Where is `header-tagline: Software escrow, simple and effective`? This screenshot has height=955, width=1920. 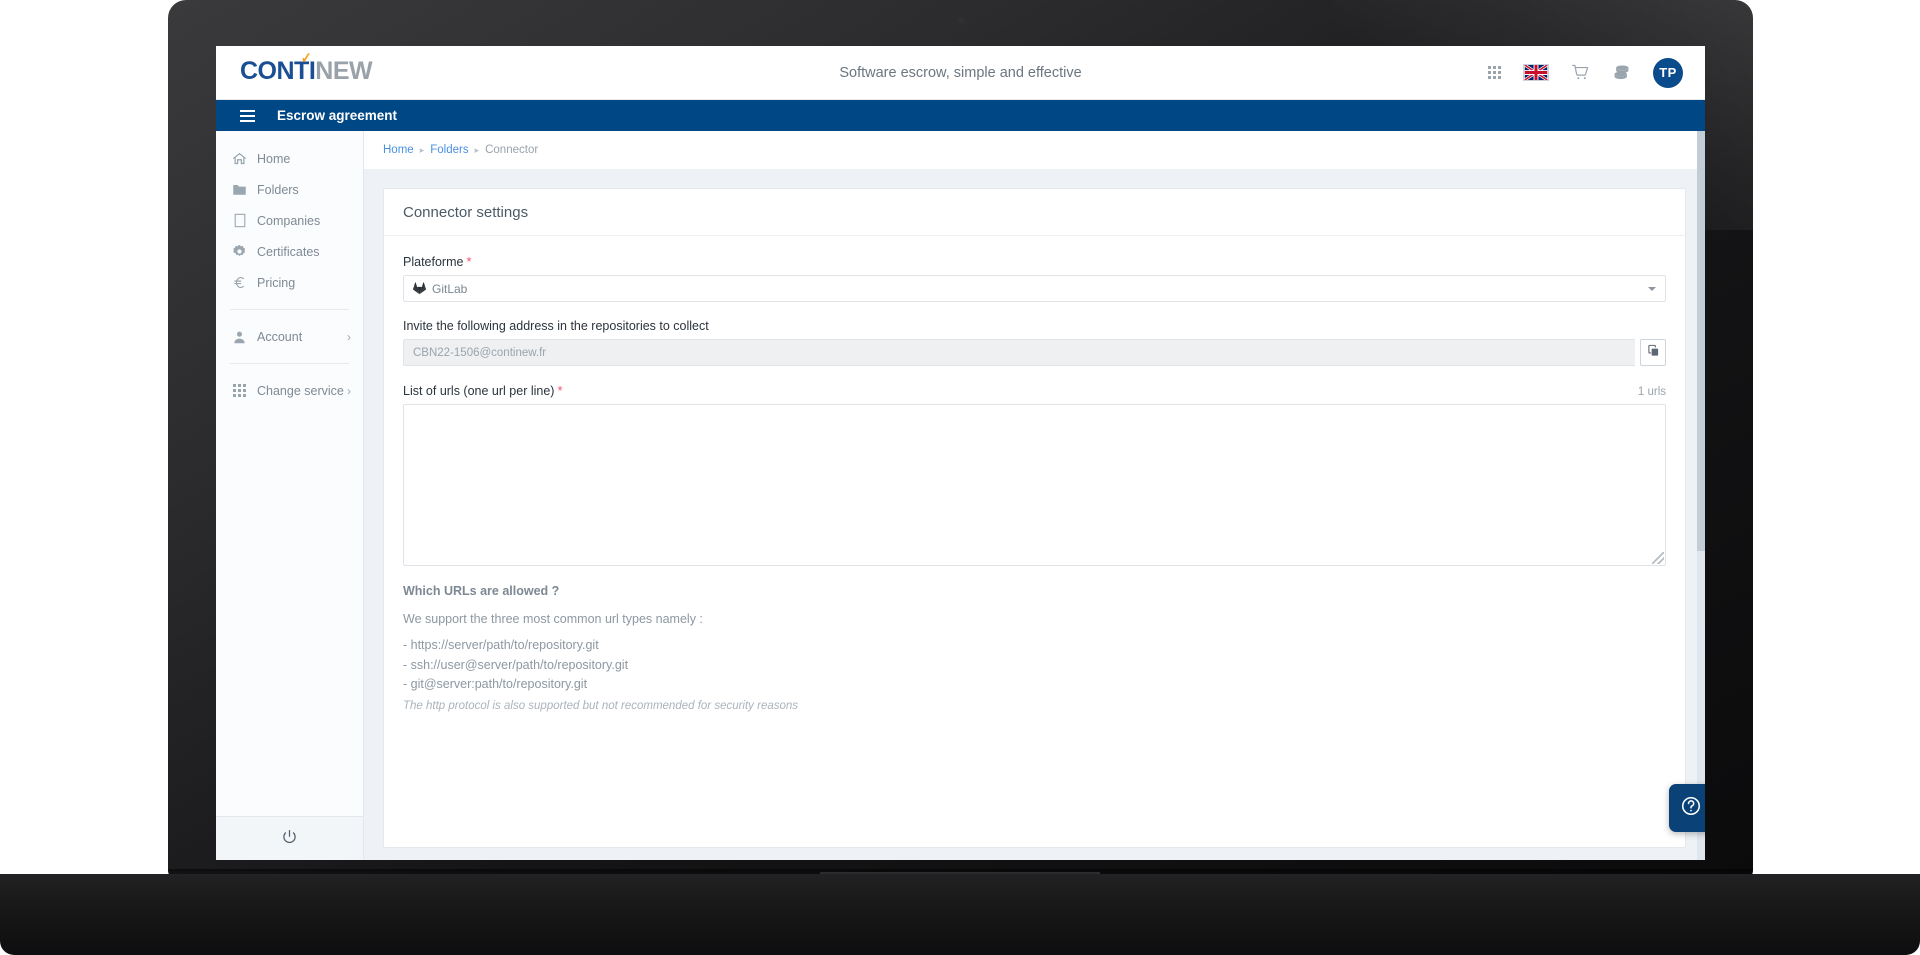
header-tagline: Software escrow, simple and effective is located at coordinates (960, 72).